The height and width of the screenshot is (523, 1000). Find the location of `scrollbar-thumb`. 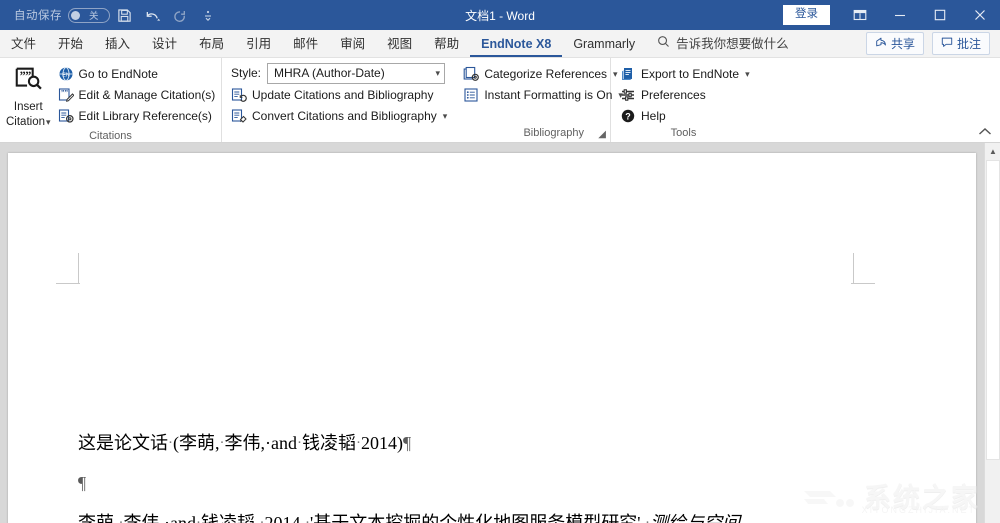

scrollbar-thumb is located at coordinates (993, 310).